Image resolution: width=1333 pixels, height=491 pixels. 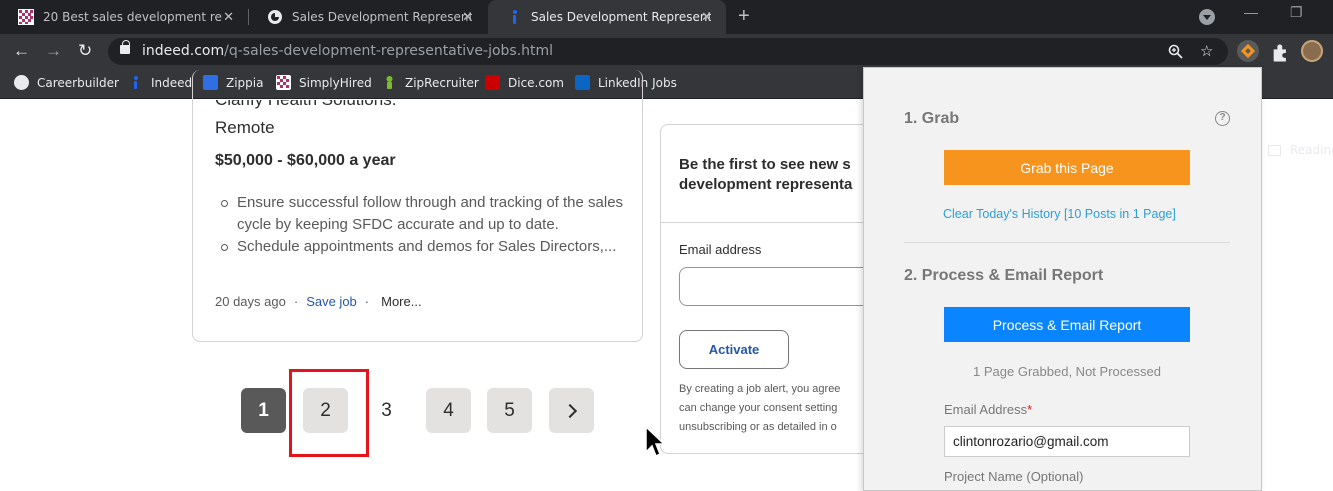 I want to click on reading-list-icon, so click(x=1274, y=150).